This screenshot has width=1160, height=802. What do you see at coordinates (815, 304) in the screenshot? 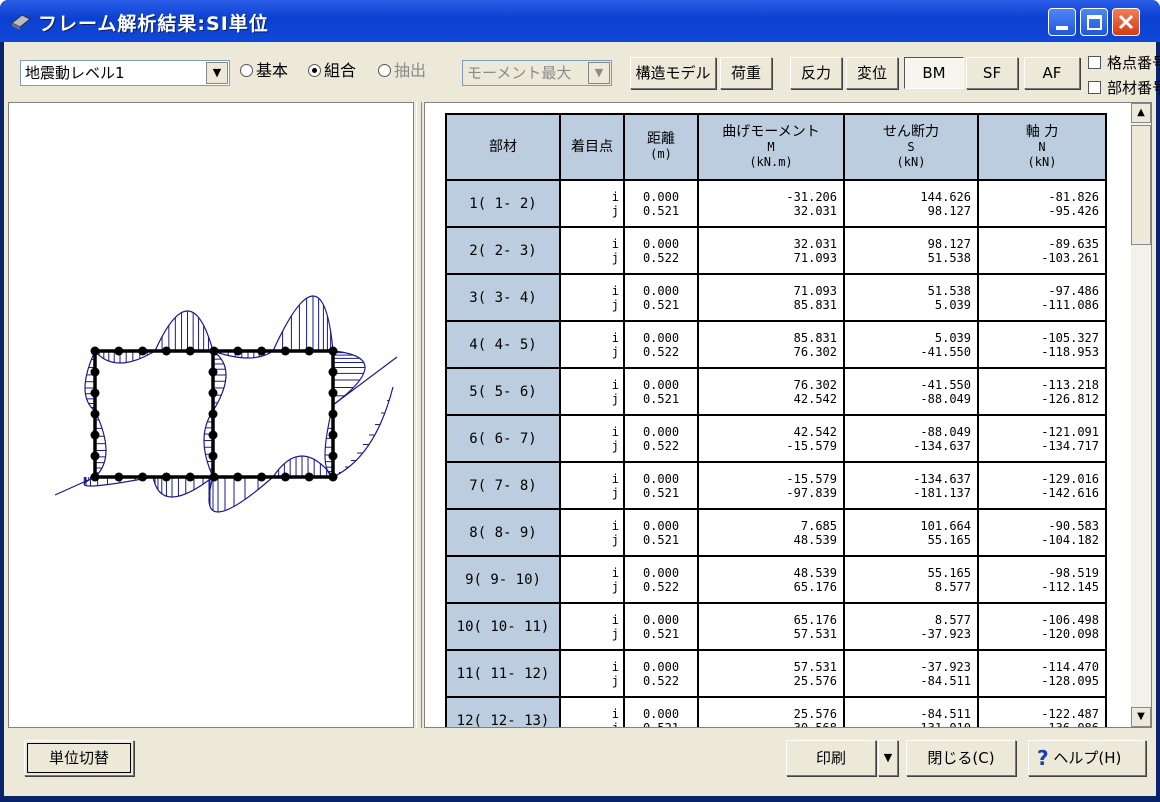
I see `moment-cell-value: 85.831` at bounding box center [815, 304].